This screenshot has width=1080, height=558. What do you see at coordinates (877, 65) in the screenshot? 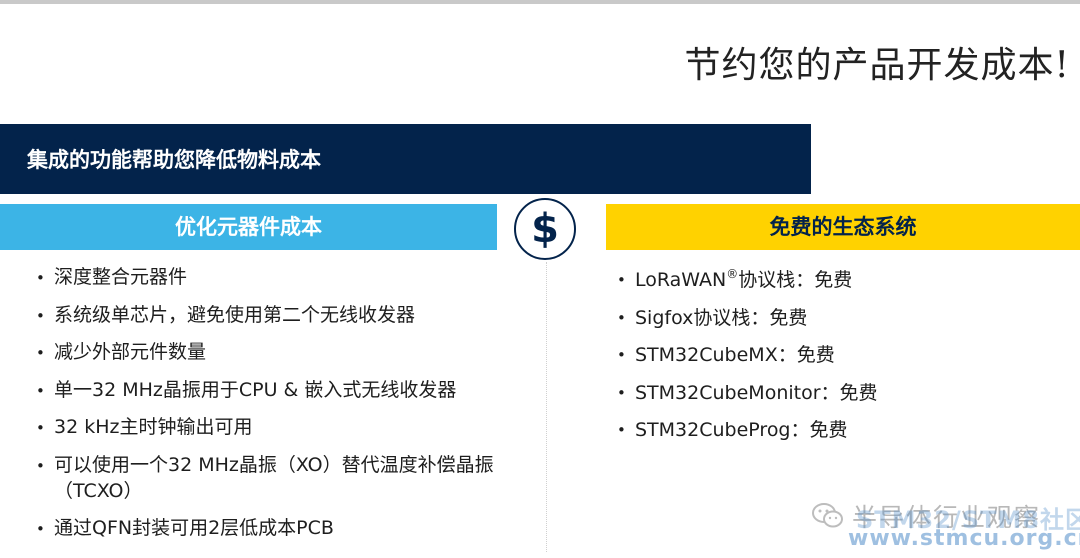
I see `slide-title: 节约您的产品开发成本!` at bounding box center [877, 65].